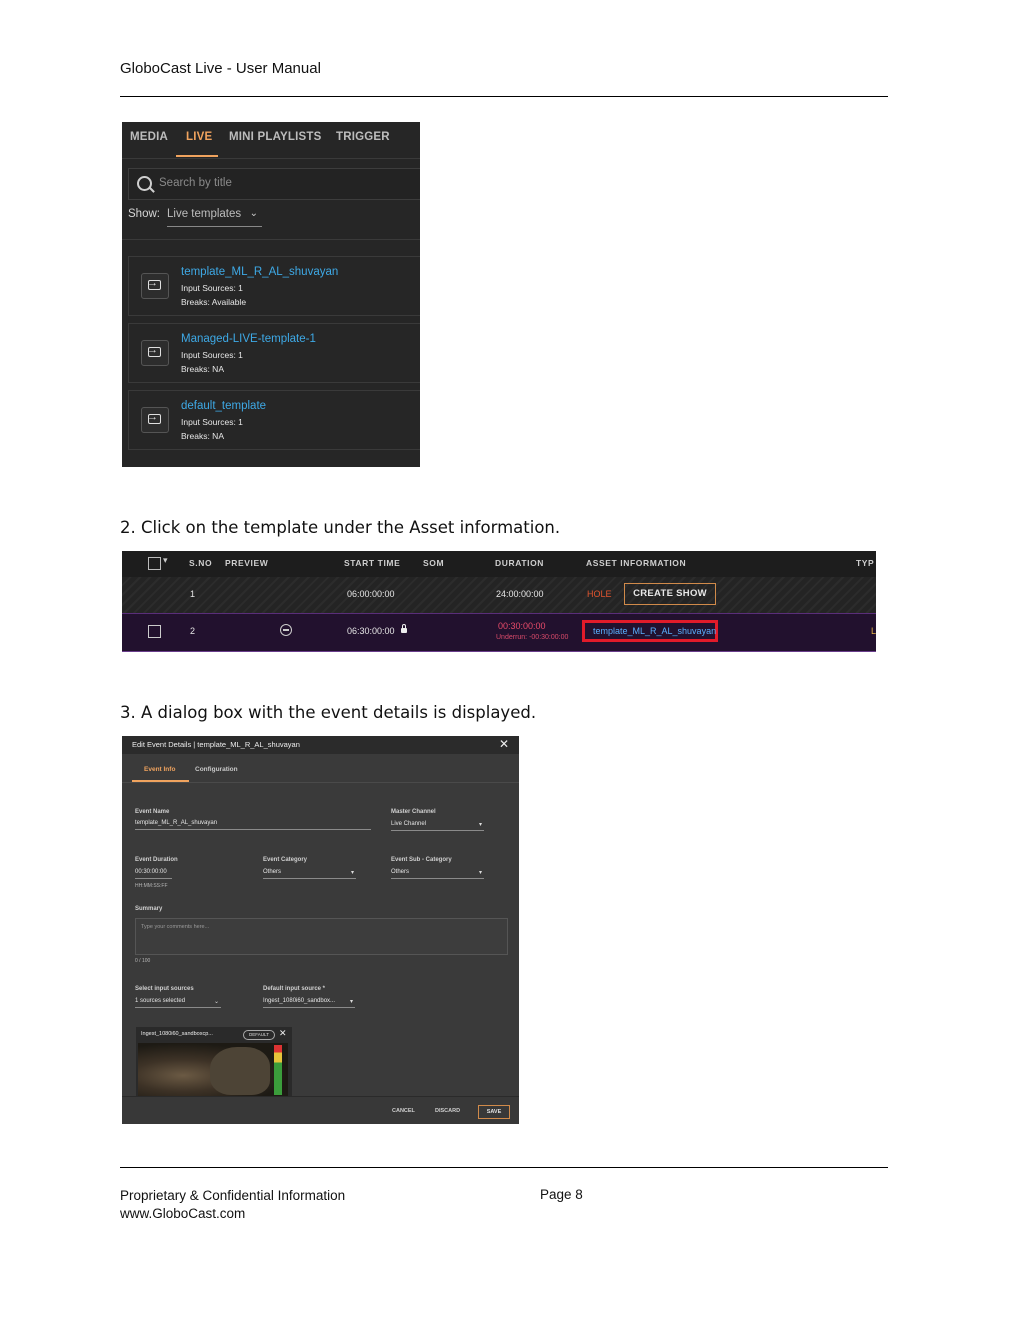 The width and height of the screenshot is (1020, 1320). What do you see at coordinates (599, 594) in the screenshot?
I see `row-asset-status: HOLE` at bounding box center [599, 594].